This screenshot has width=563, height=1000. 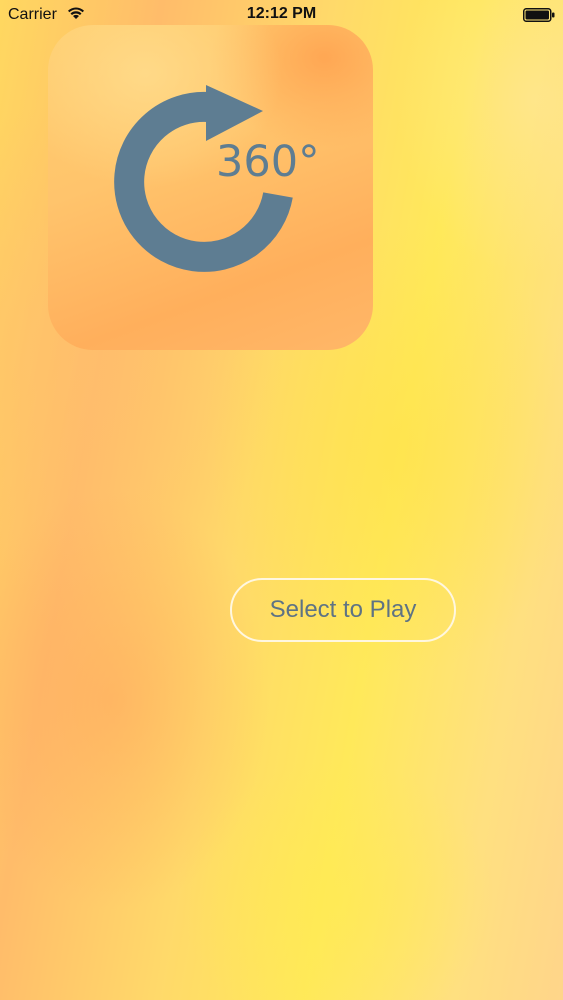 I want to click on select-to-play-button: Select to Play, so click(x=343, y=610).